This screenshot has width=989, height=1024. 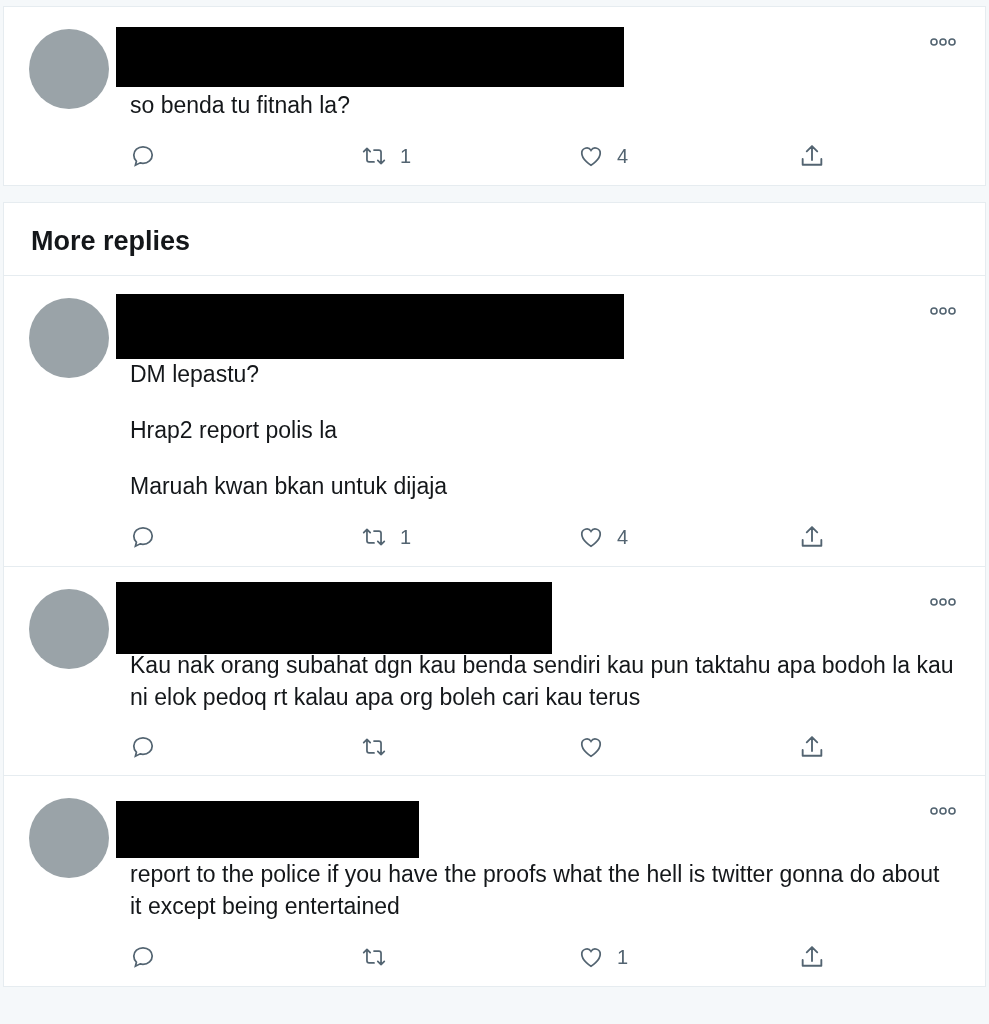 What do you see at coordinates (289, 486) in the screenshot?
I see `tweet-text: Maruah kwan bkan untuk dijaja` at bounding box center [289, 486].